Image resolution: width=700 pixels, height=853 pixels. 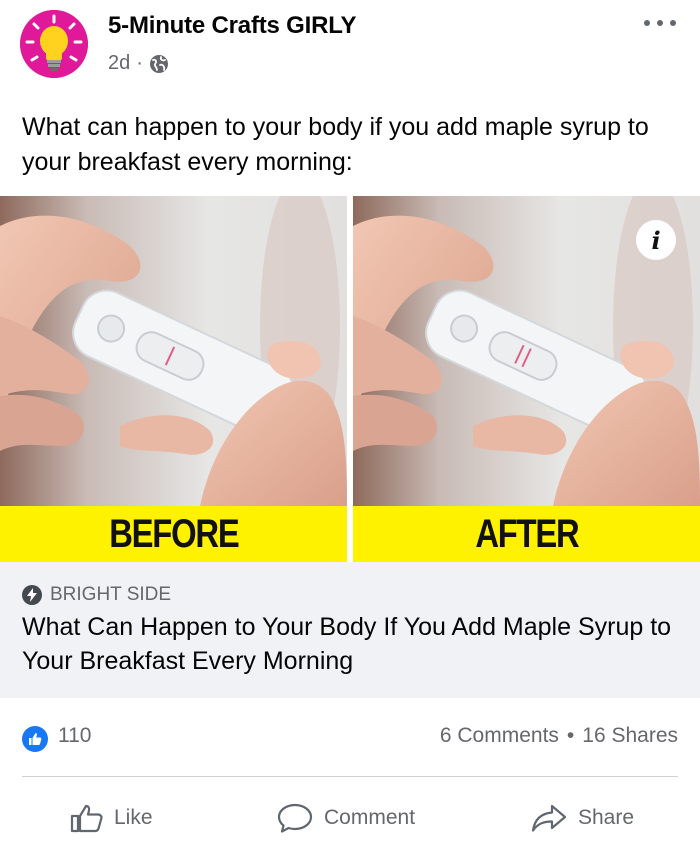 What do you see at coordinates (232, 26) in the screenshot?
I see `page-name: 5-Minute Crafts GIRLY` at bounding box center [232, 26].